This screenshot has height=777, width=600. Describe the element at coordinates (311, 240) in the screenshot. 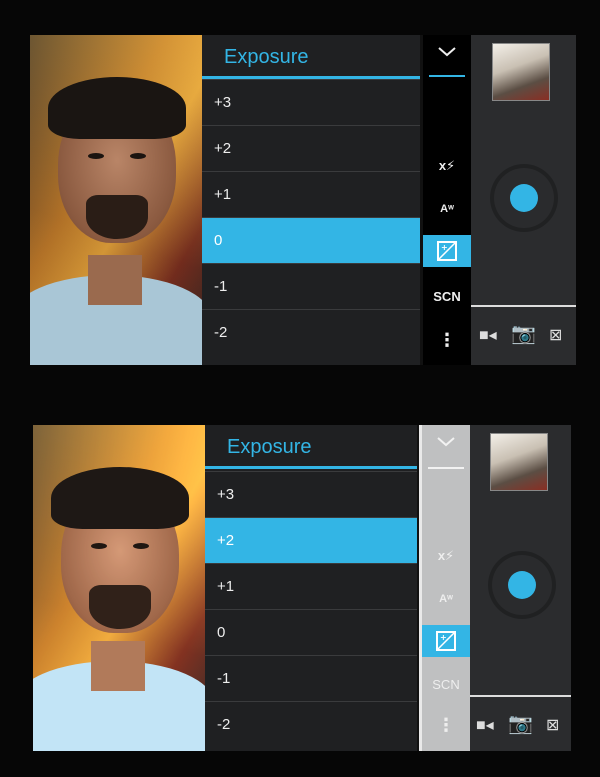

I see `exposure-option-selected: 0` at that location.